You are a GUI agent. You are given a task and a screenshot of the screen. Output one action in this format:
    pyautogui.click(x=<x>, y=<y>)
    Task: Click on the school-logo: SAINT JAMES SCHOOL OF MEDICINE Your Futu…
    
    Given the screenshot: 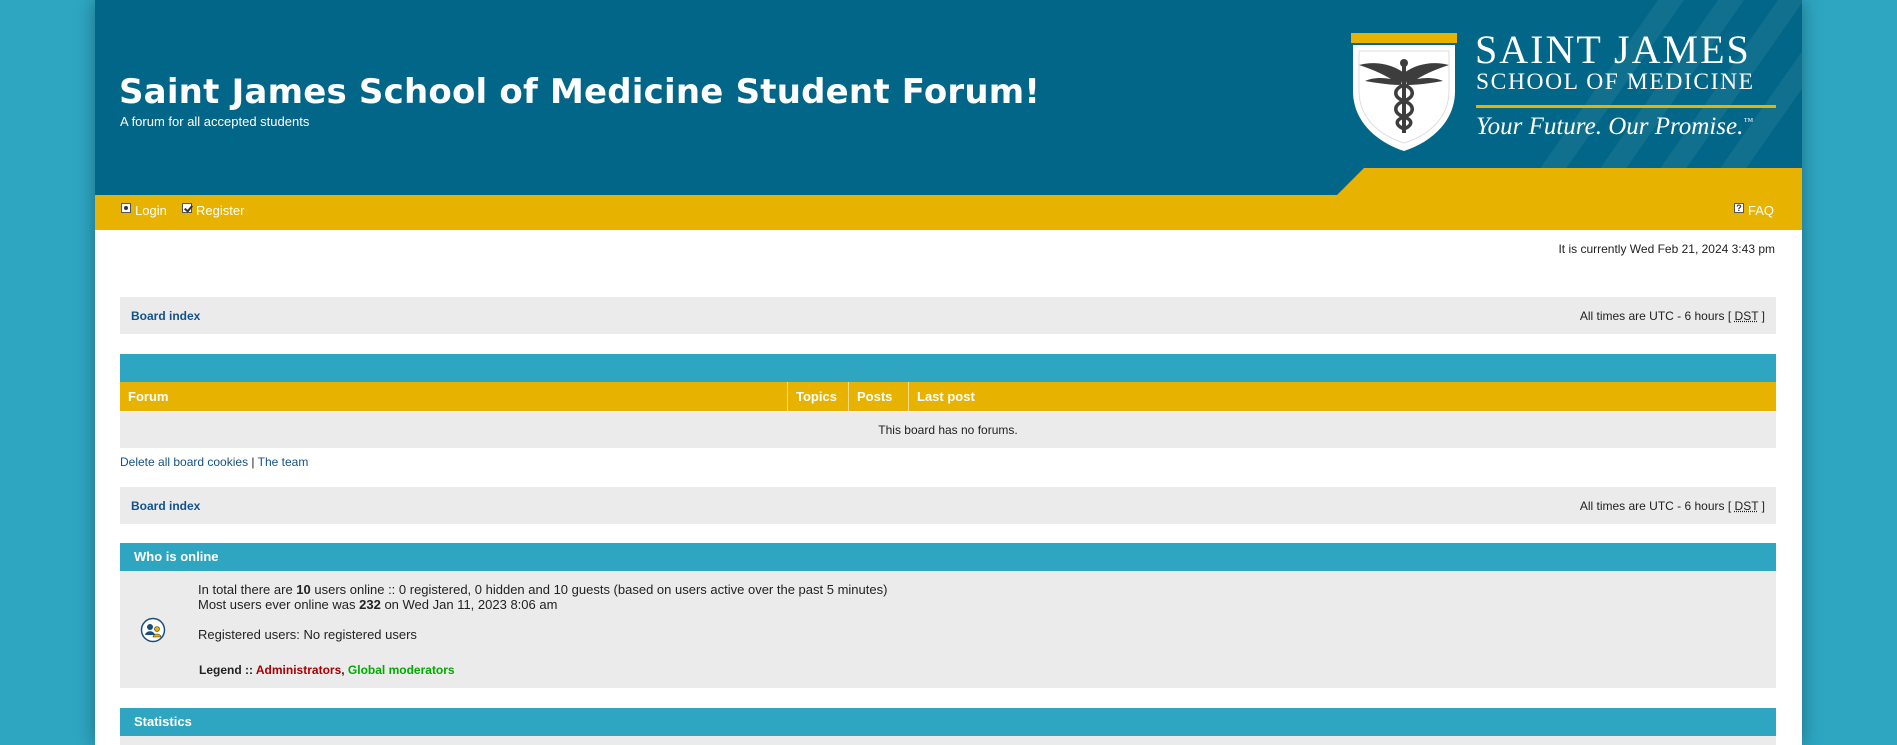 What is the action you would take?
    pyautogui.click(x=1571, y=89)
    